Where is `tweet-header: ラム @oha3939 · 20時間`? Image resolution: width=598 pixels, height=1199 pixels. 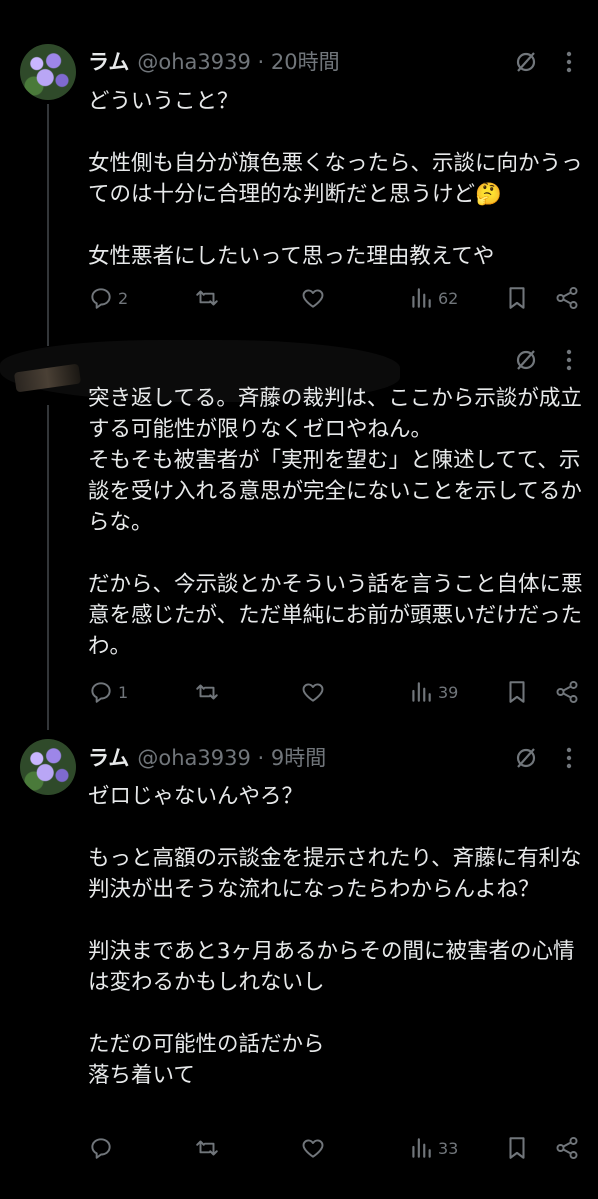 tweet-header: ラム @oha3939 · 20時間 is located at coordinates (214, 61).